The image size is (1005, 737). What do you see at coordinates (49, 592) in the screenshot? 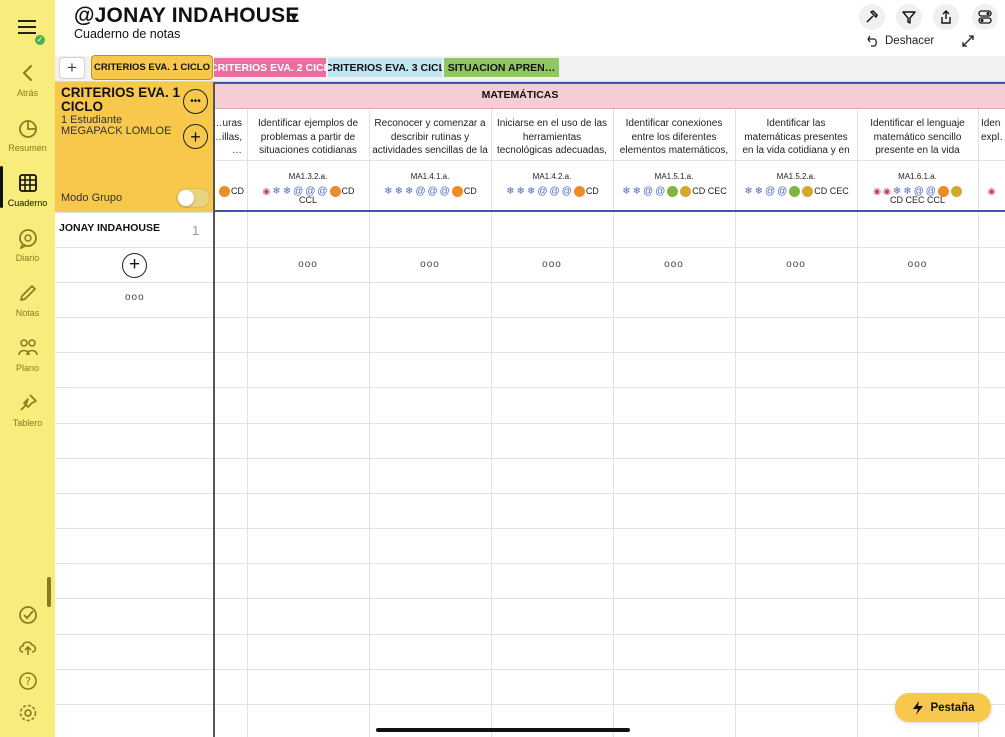
I see `sidebar-scrollbar` at bounding box center [49, 592].